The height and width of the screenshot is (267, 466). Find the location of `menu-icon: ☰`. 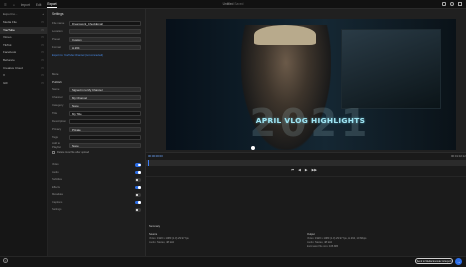

menu-icon: ☰ is located at coordinates (5, 5).